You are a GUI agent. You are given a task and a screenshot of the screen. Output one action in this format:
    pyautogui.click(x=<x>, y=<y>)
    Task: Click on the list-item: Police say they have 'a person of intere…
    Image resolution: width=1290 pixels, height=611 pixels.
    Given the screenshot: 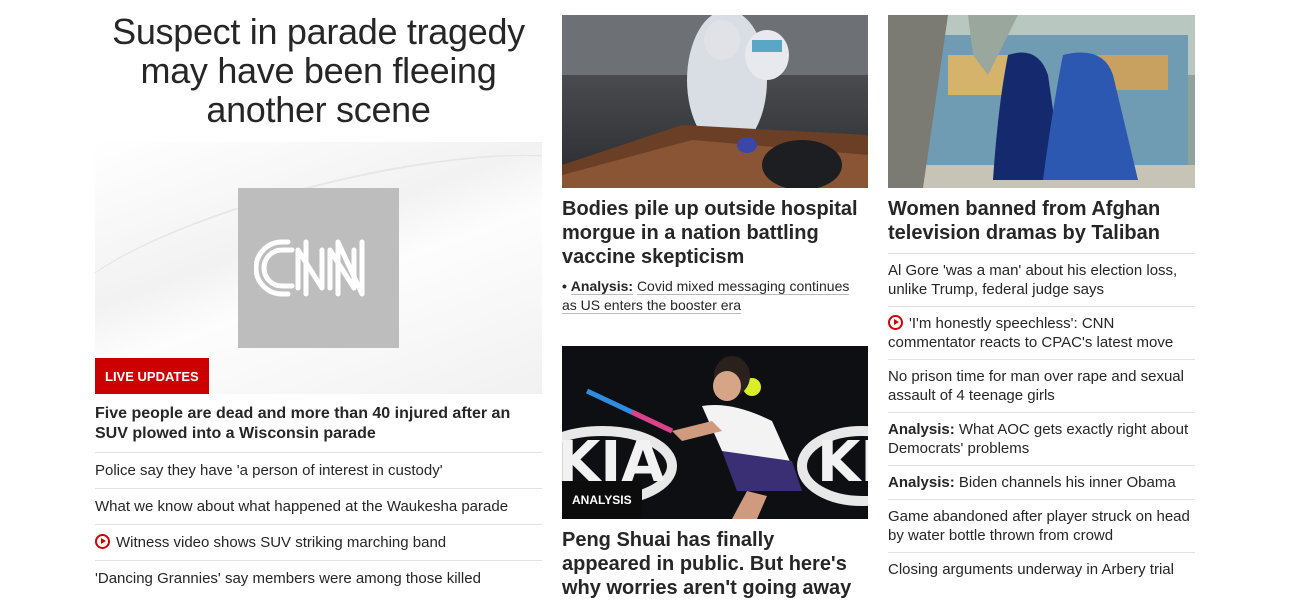 What is the action you would take?
    pyautogui.click(x=318, y=470)
    